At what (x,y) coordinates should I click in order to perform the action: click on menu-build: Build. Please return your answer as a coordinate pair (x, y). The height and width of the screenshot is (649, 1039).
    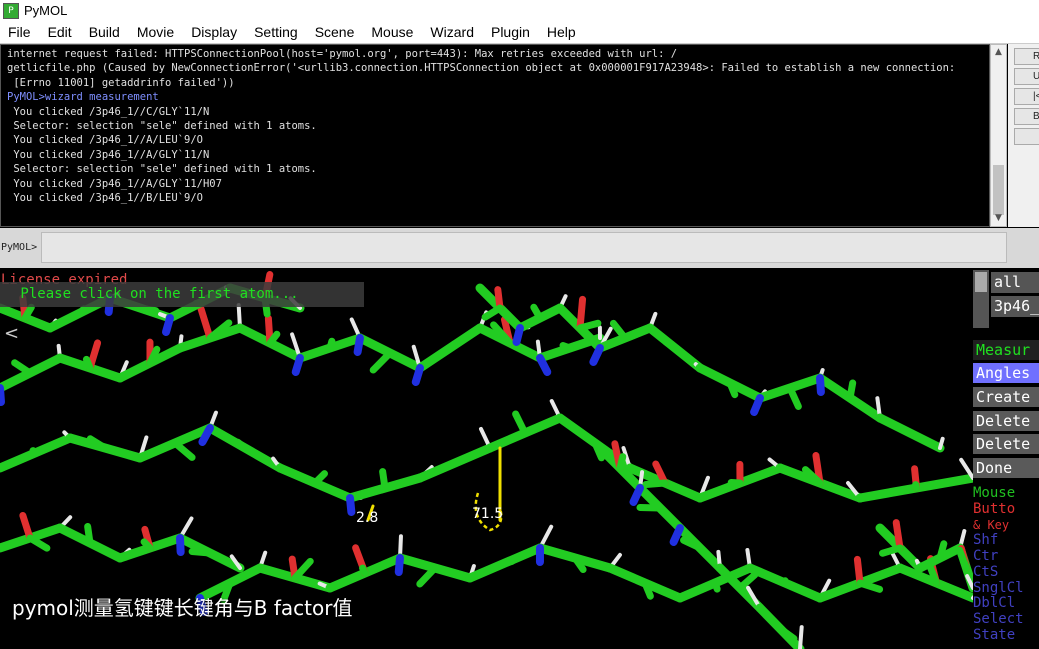
    Looking at the image, I should click on (104, 32).